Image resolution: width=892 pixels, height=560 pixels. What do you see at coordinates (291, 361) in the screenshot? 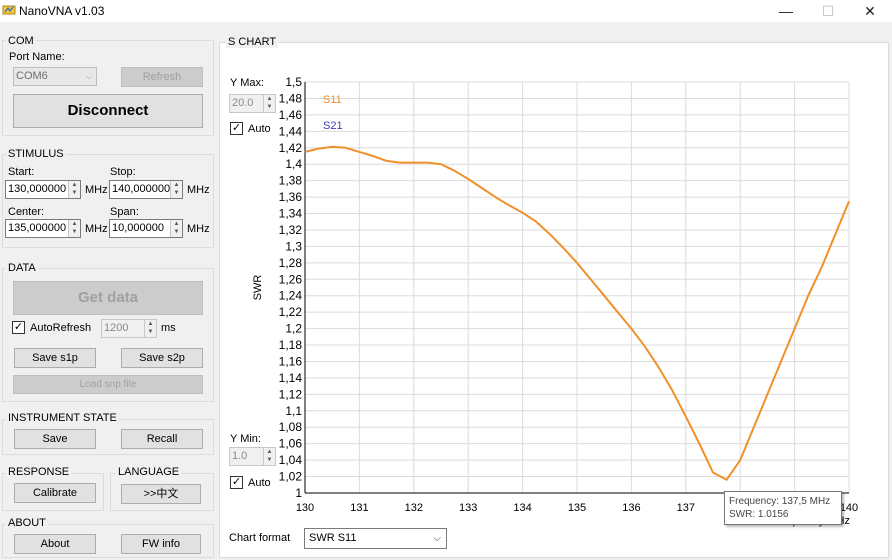
I see `y-tick-label: 1,16` at bounding box center [291, 361].